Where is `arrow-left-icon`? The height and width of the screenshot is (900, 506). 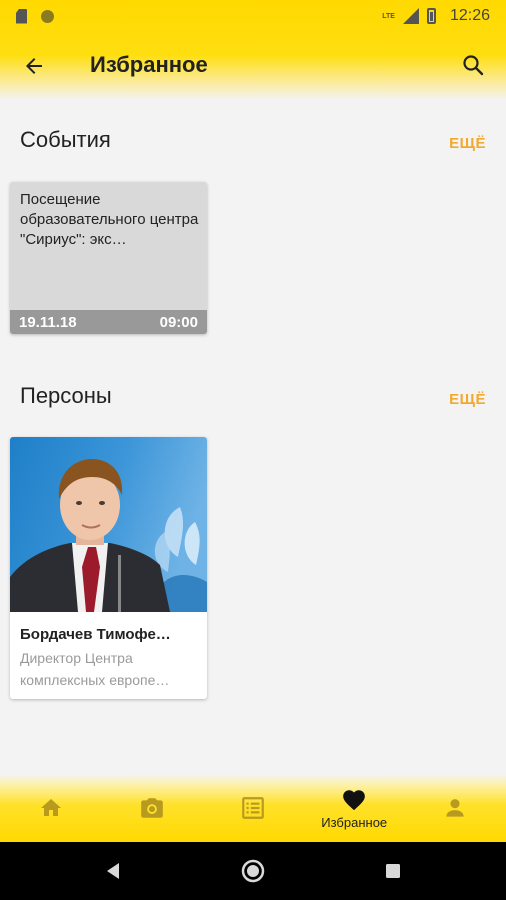
arrow-left-icon is located at coordinates (34, 66).